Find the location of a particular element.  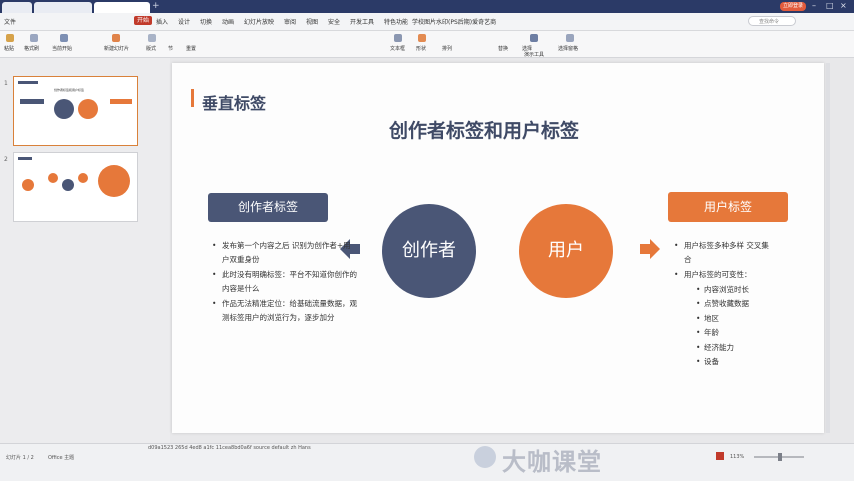

thumb-right-label is located at coordinates (121, 101).